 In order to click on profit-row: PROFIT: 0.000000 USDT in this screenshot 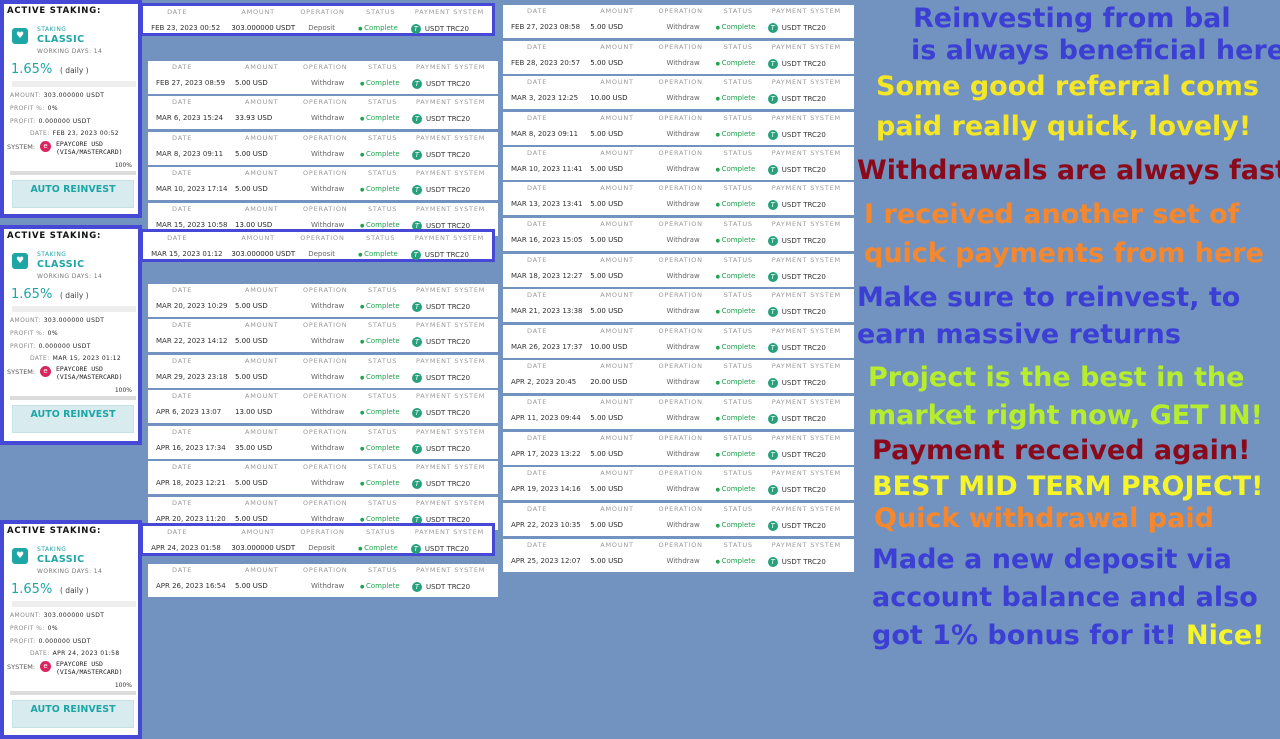, I will do `click(50, 346)`.